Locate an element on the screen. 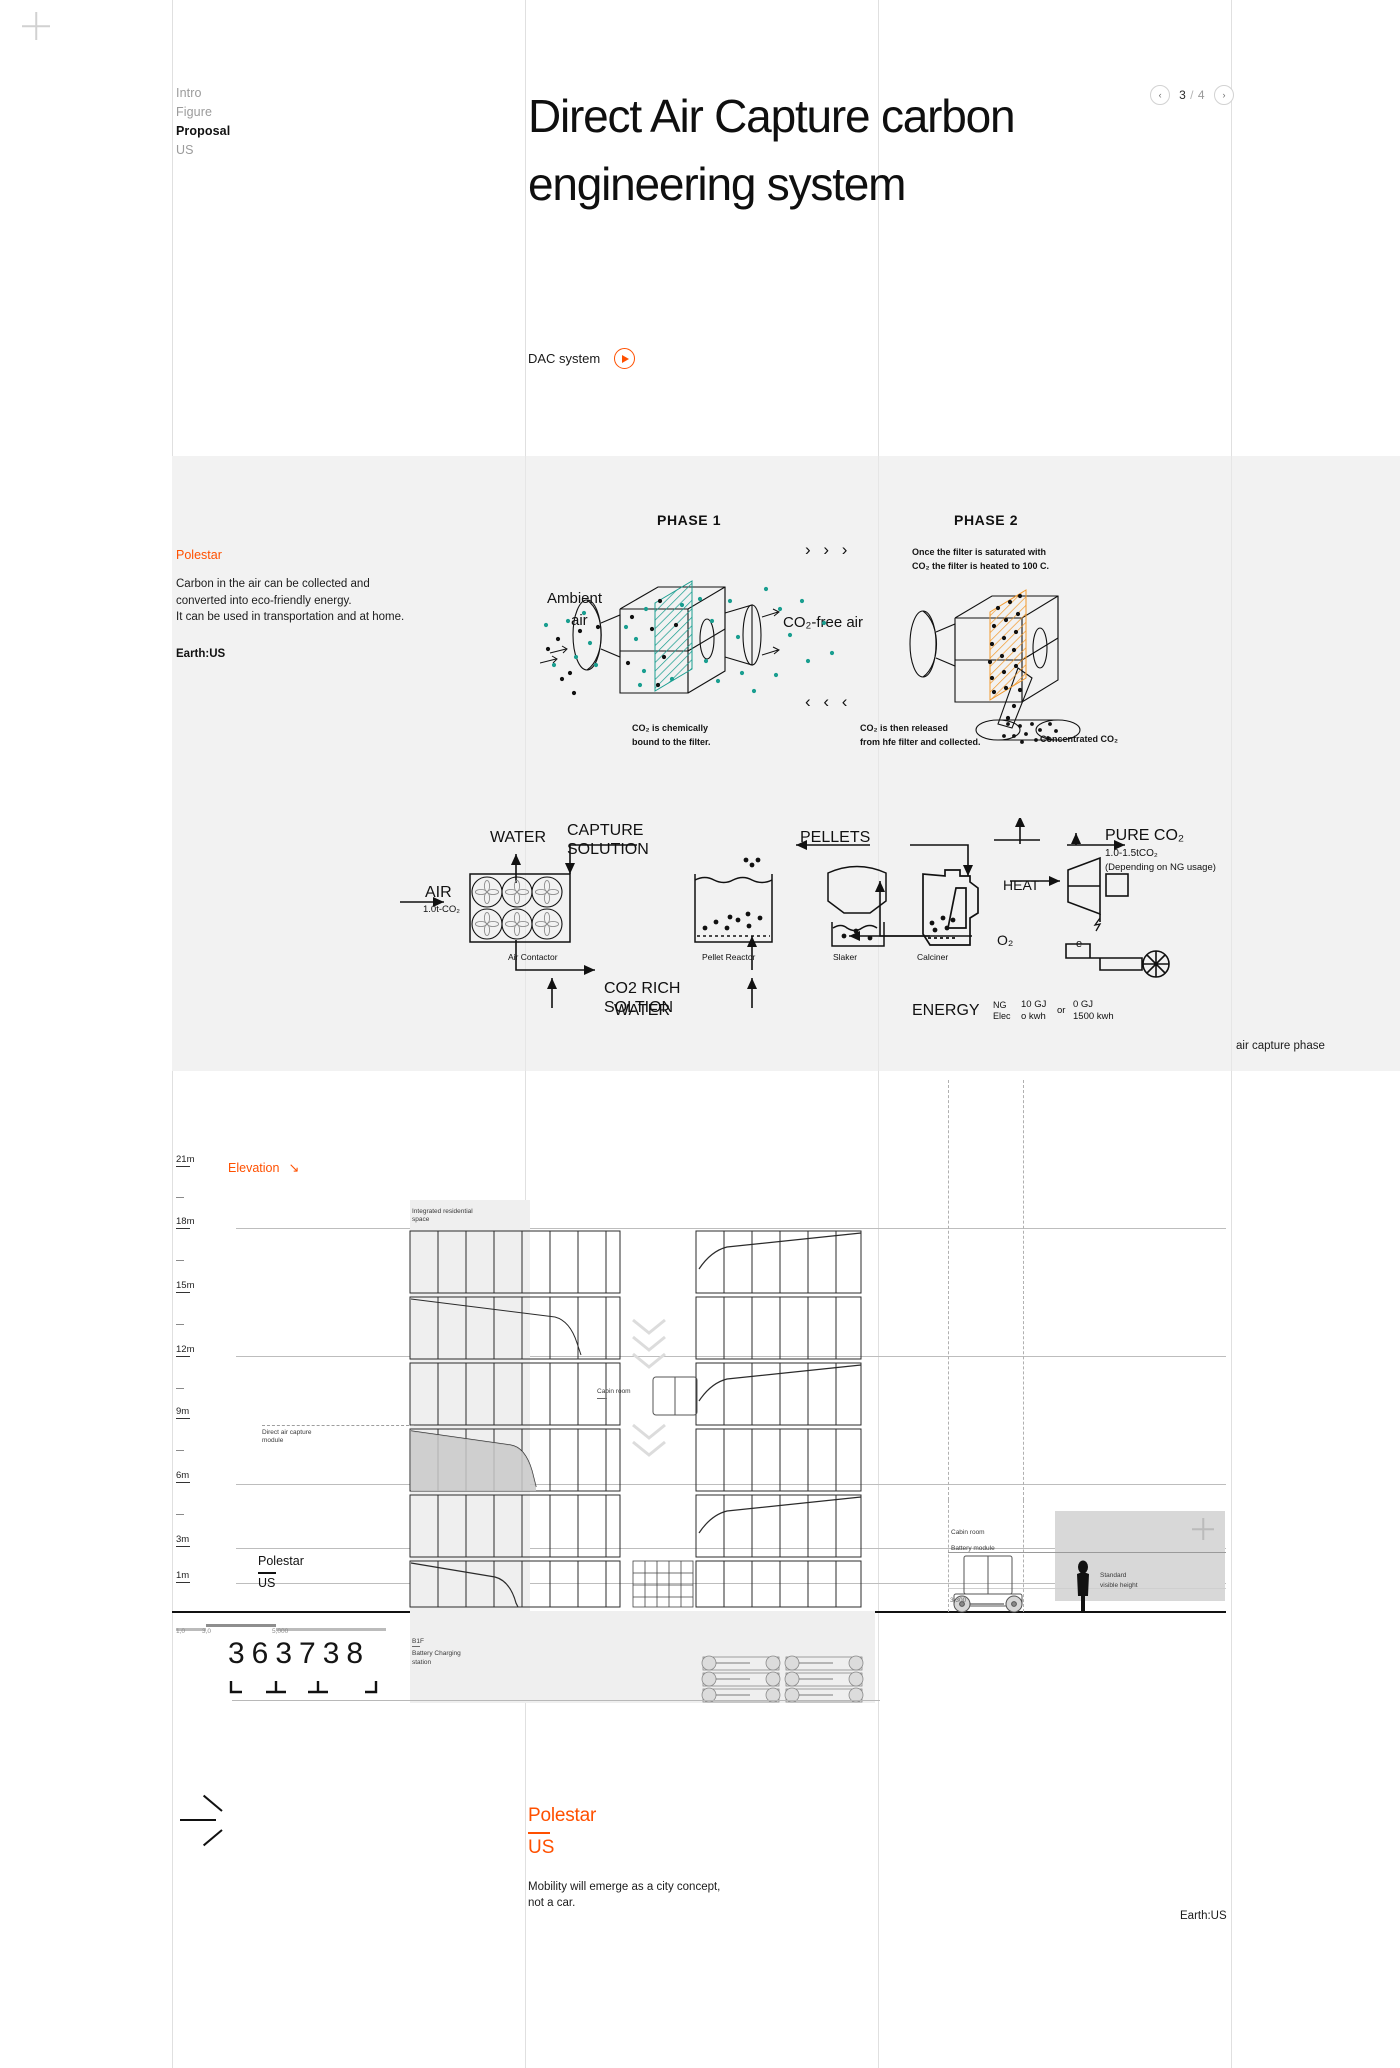  footer-brand-sub: US is located at coordinates (541, 1847).